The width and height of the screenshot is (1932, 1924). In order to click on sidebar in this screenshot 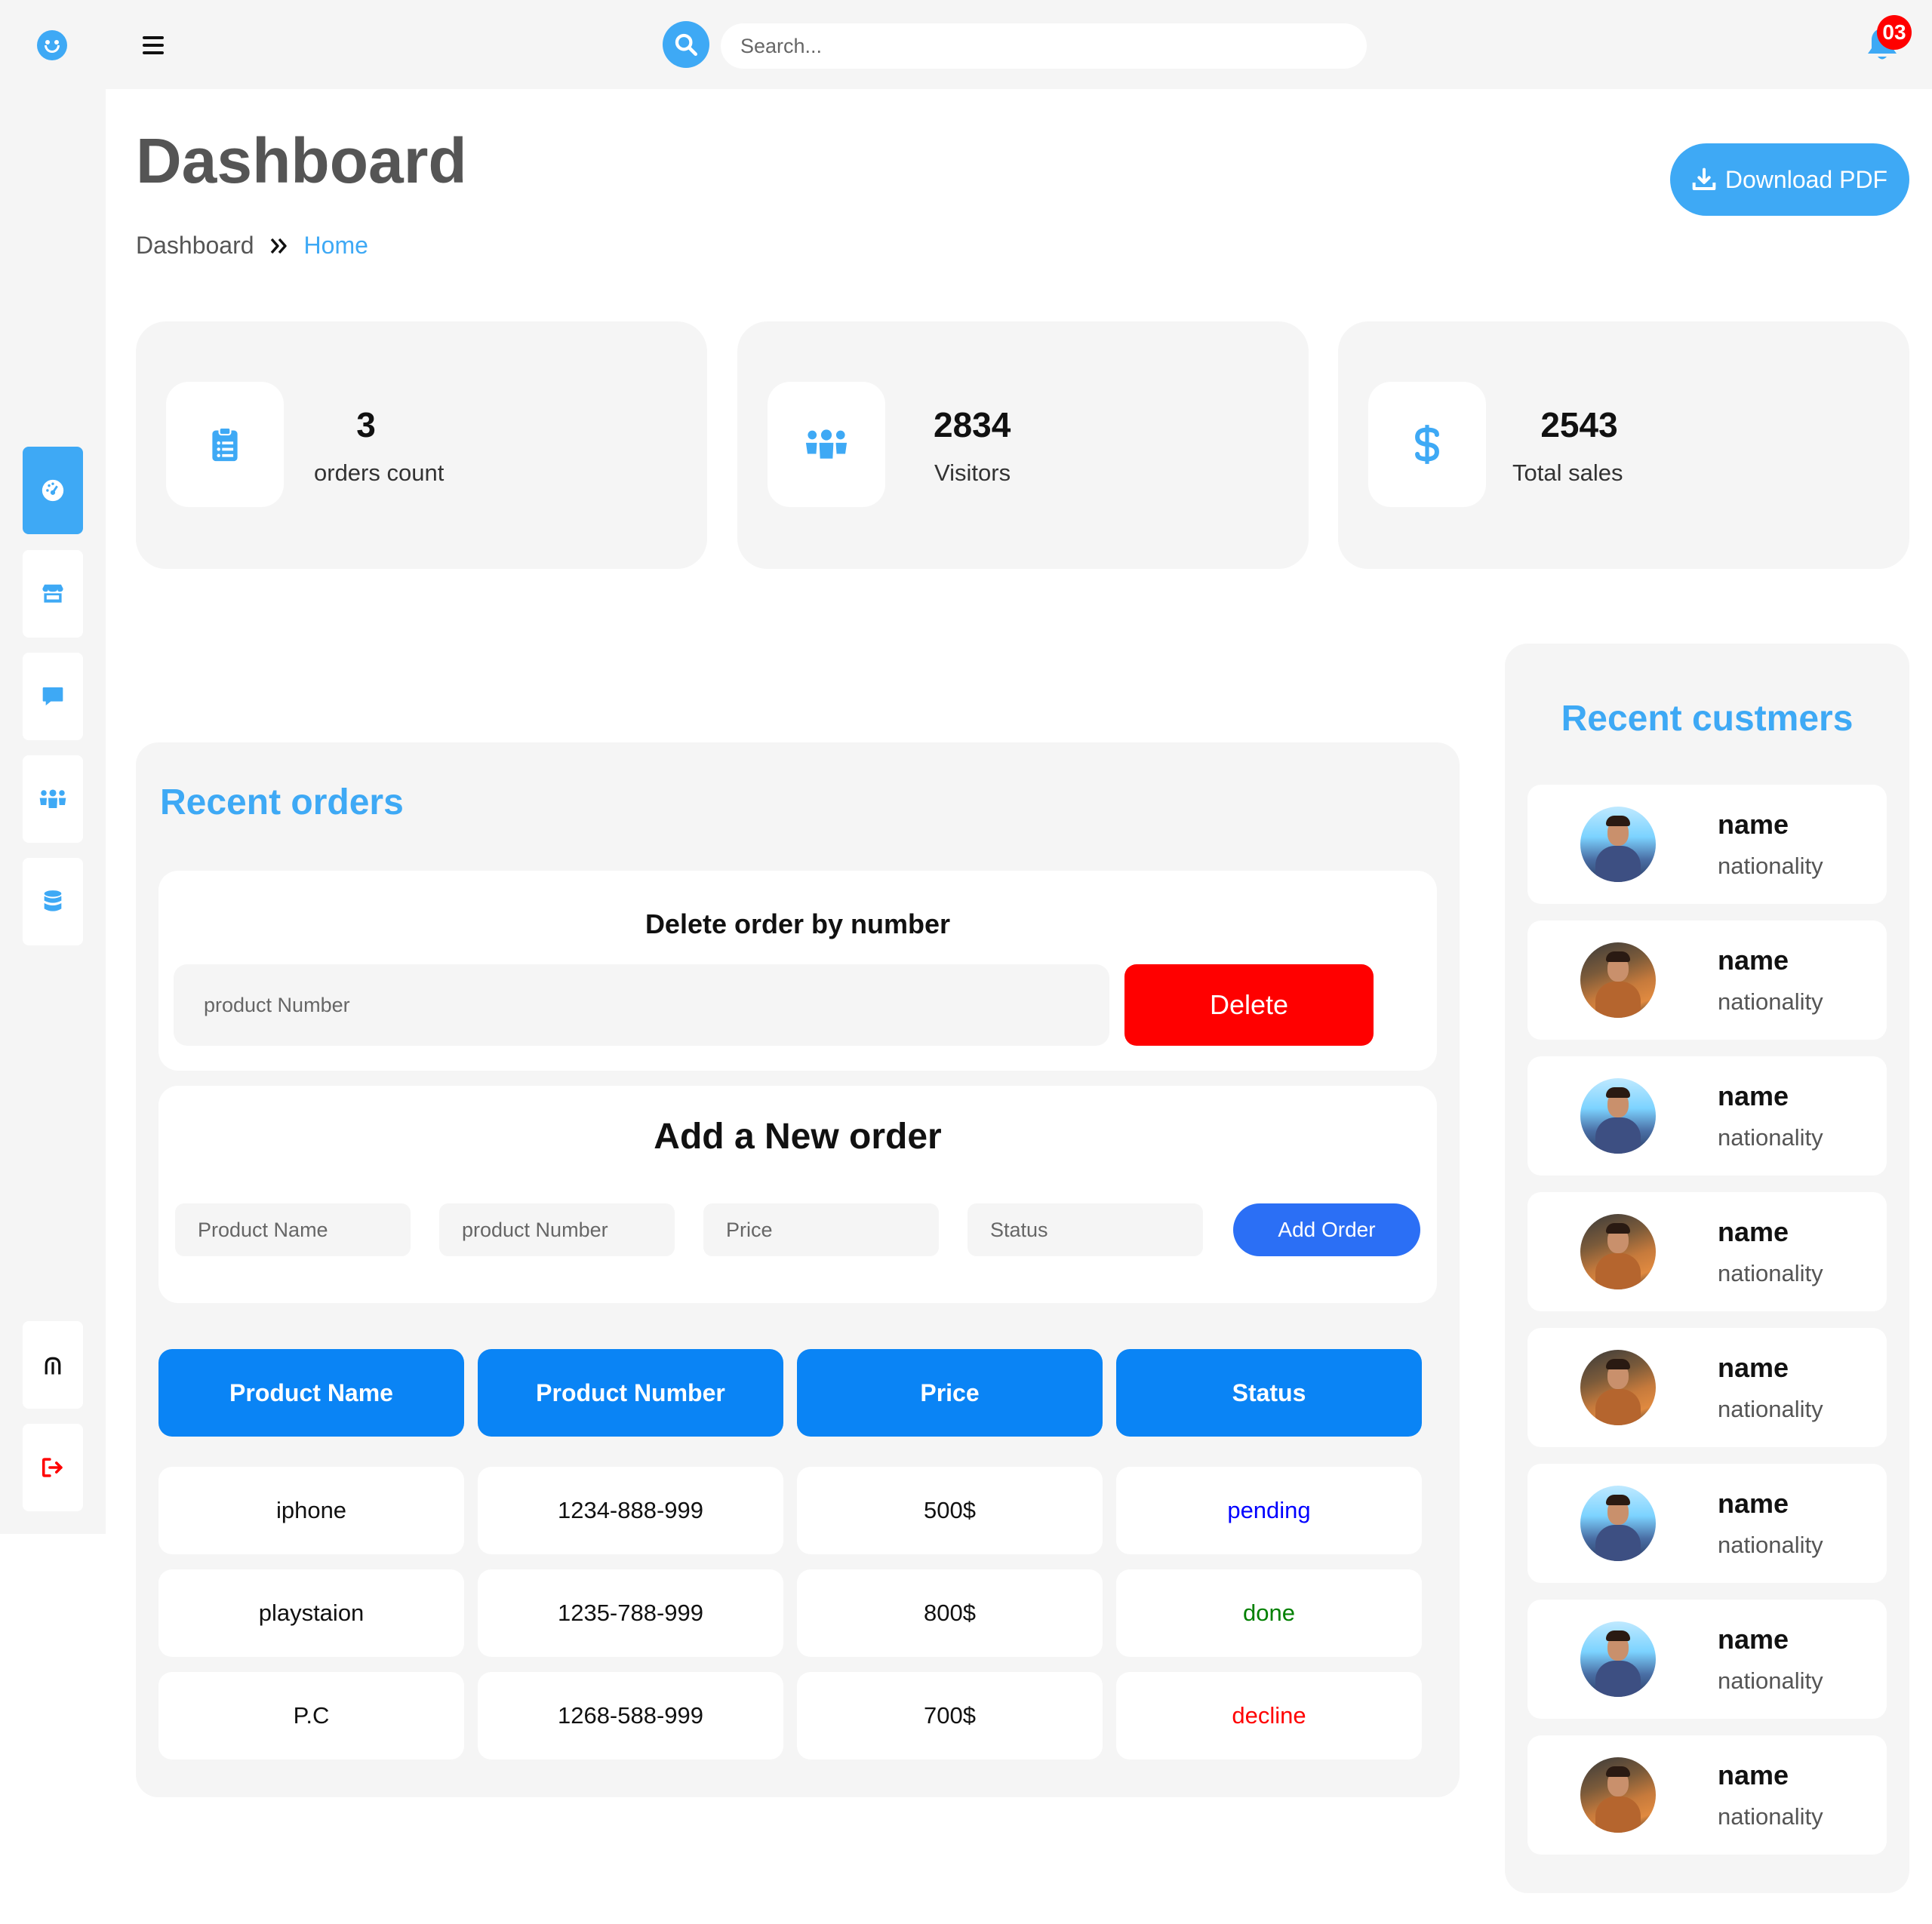, I will do `click(53, 811)`.